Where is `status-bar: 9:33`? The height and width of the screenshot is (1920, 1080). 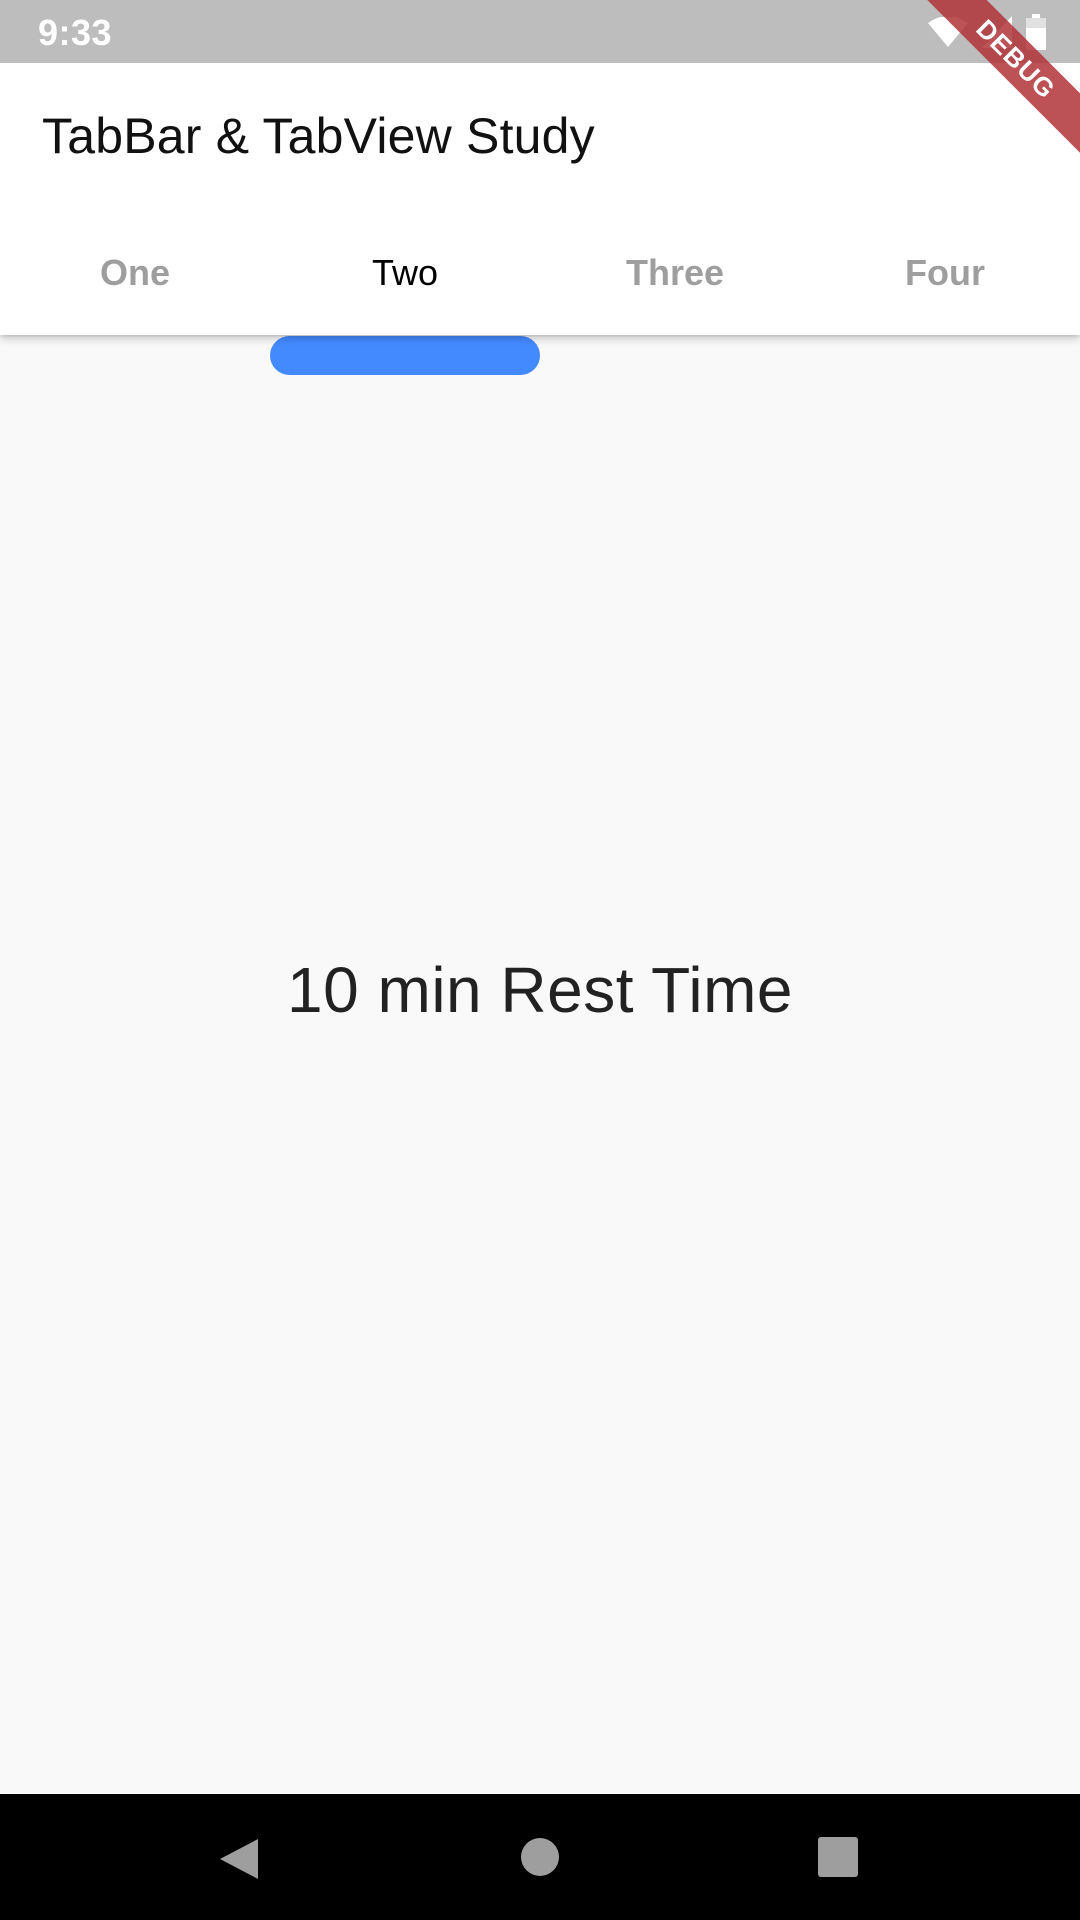
status-bar: 9:33 is located at coordinates (540, 31).